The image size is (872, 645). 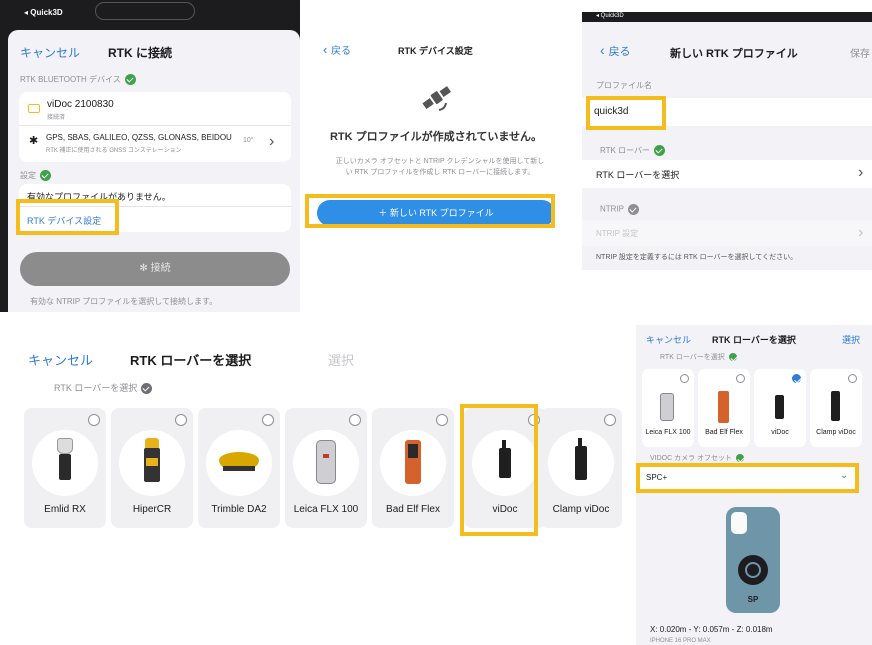 I want to click on no-profile-text: 有効なプロファイルがありません。, so click(x=99, y=197).